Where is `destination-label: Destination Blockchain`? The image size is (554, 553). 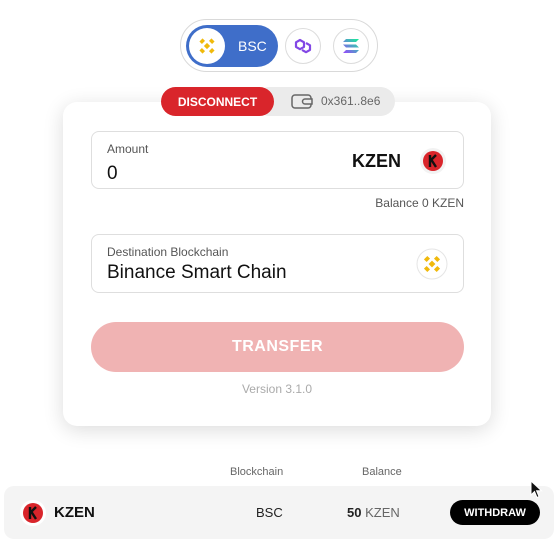 destination-label: Destination Blockchain is located at coordinates (168, 252).